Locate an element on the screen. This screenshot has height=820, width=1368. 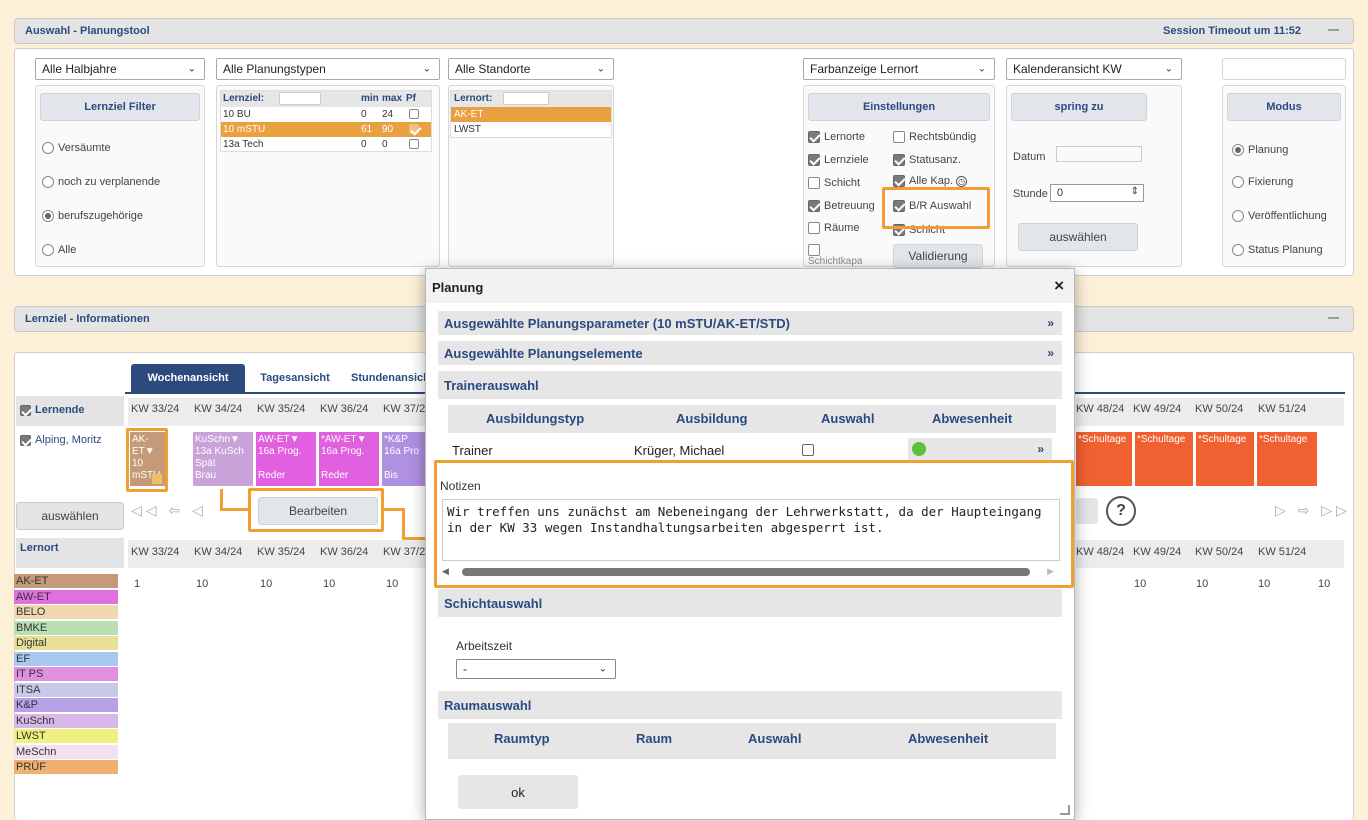
validierung-button: Validierung is located at coordinates (938, 256).